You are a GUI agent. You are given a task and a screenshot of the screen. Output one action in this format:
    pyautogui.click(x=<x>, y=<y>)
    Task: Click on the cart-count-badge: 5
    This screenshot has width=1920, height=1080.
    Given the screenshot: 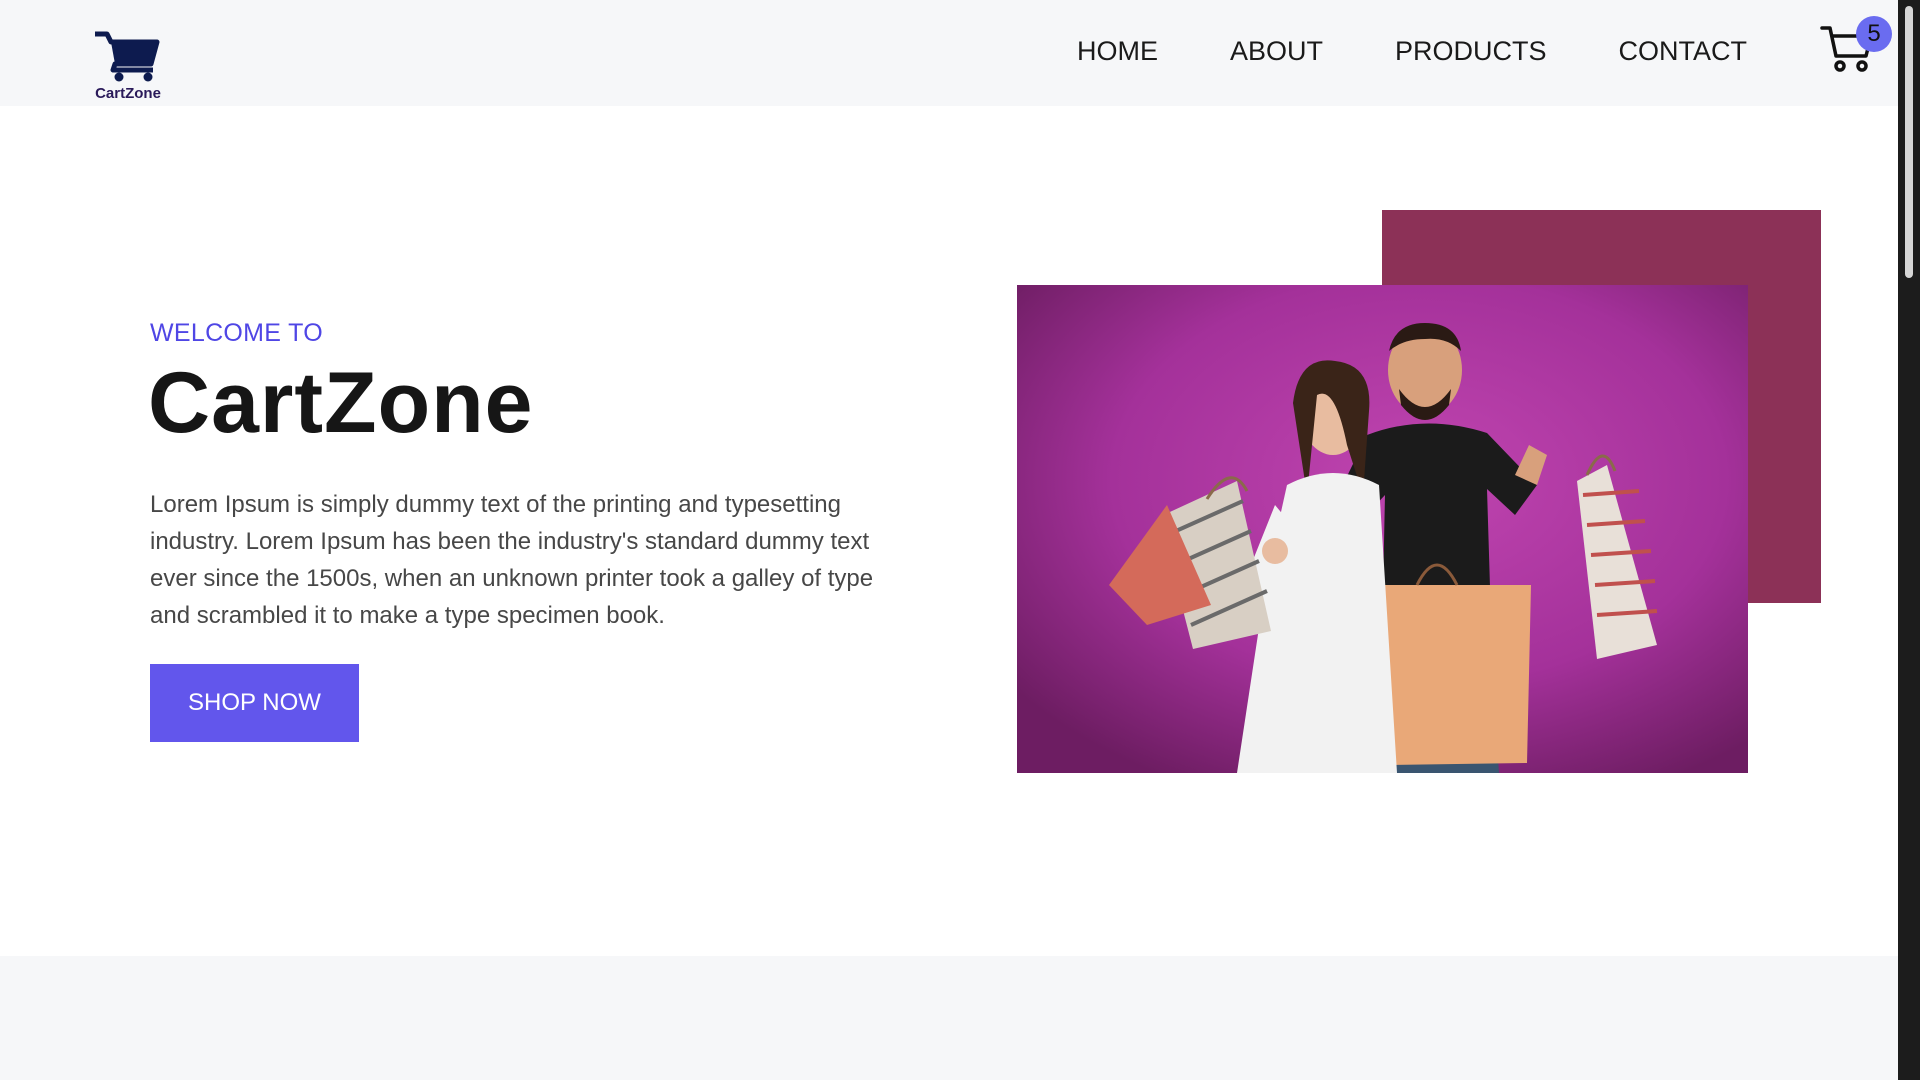 What is the action you would take?
    pyautogui.click(x=1874, y=34)
    